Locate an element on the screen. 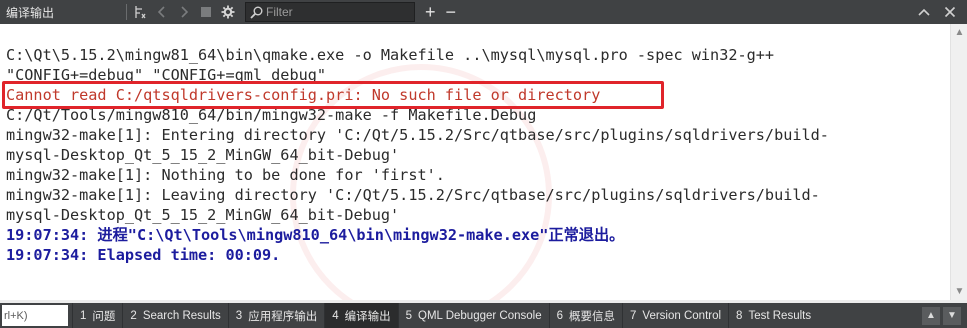 The height and width of the screenshot is (328, 967). scroll-down-icon: ▼ is located at coordinates (959, 291).